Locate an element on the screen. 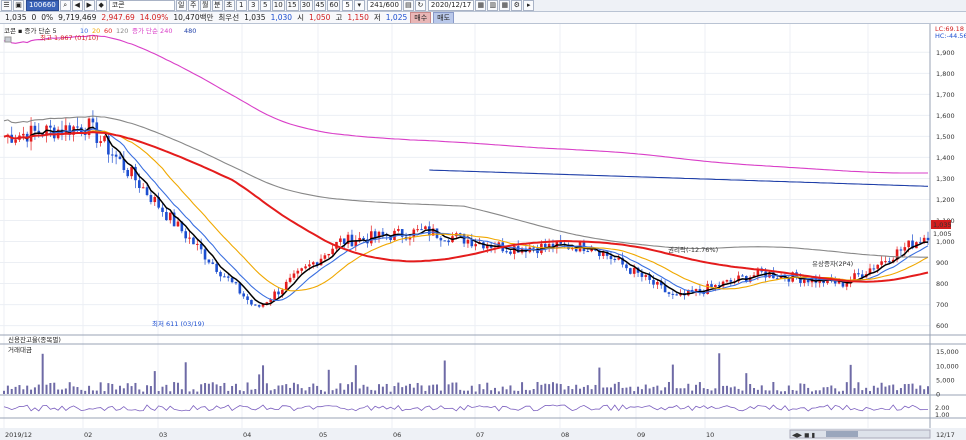 The image size is (966, 440). sell-button: 매도 is located at coordinates (444, 17).